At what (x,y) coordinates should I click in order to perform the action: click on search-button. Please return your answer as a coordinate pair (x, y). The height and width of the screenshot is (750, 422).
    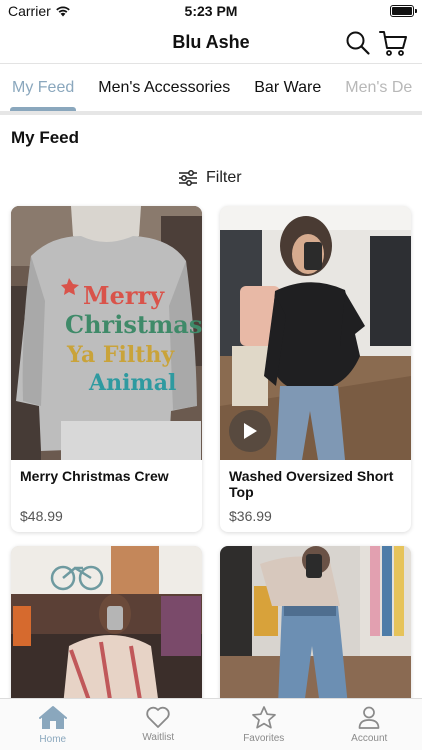
    Looking at the image, I should click on (358, 43).